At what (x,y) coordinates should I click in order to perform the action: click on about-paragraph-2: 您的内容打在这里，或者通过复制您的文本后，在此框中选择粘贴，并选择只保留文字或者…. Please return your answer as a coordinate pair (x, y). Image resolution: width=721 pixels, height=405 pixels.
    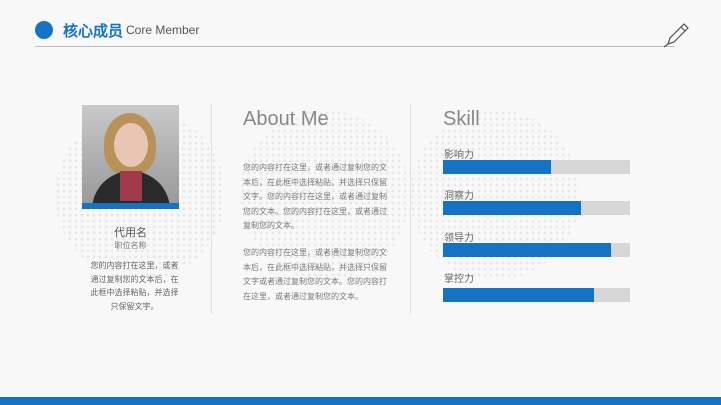
    Looking at the image, I should click on (315, 274).